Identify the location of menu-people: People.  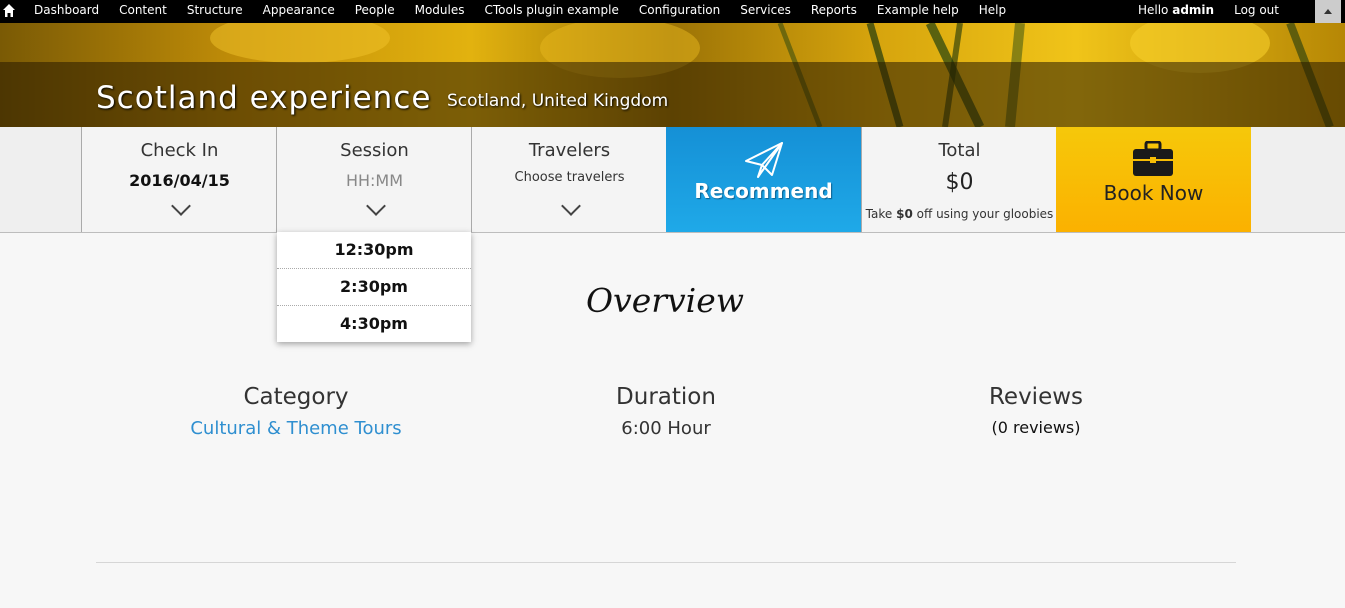
(375, 11).